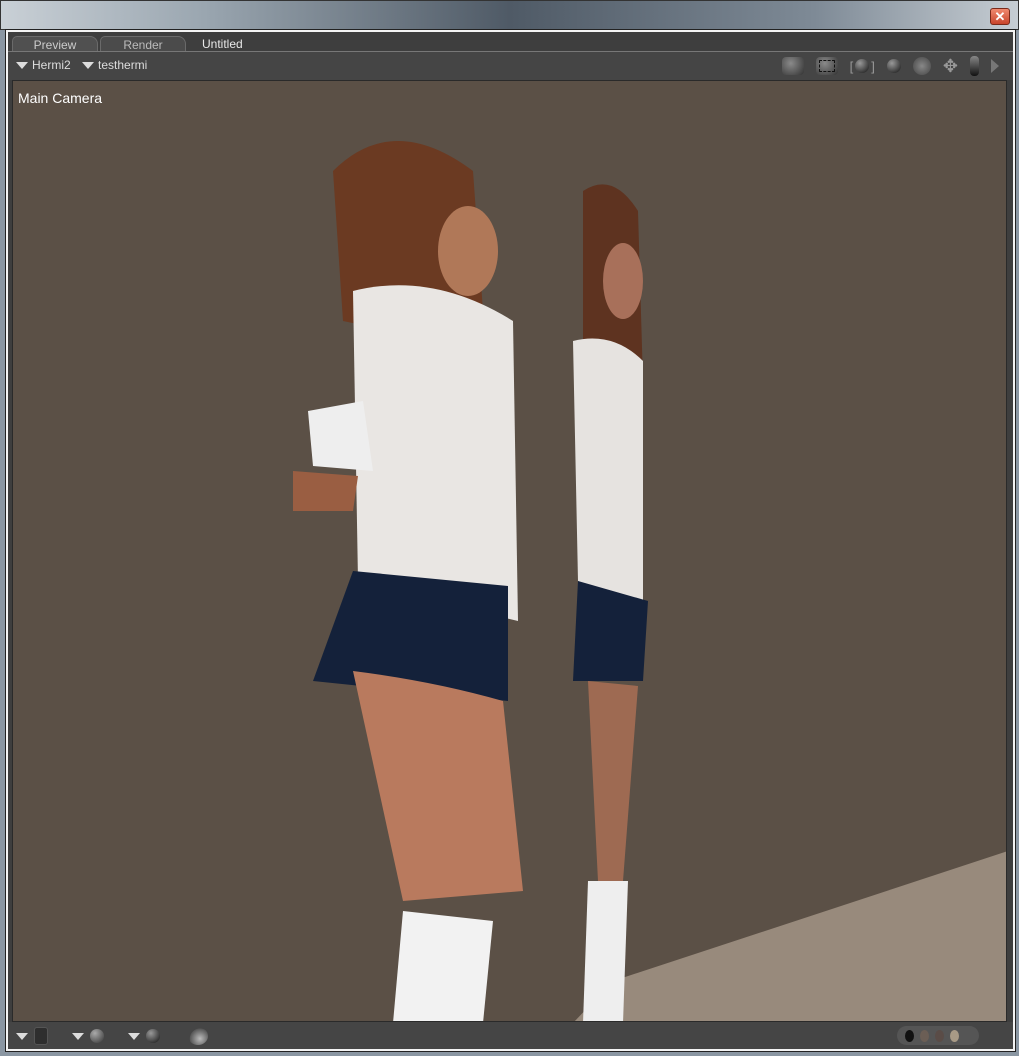  Describe the element at coordinates (974, 66) in the screenshot. I see `hand-icon` at that location.